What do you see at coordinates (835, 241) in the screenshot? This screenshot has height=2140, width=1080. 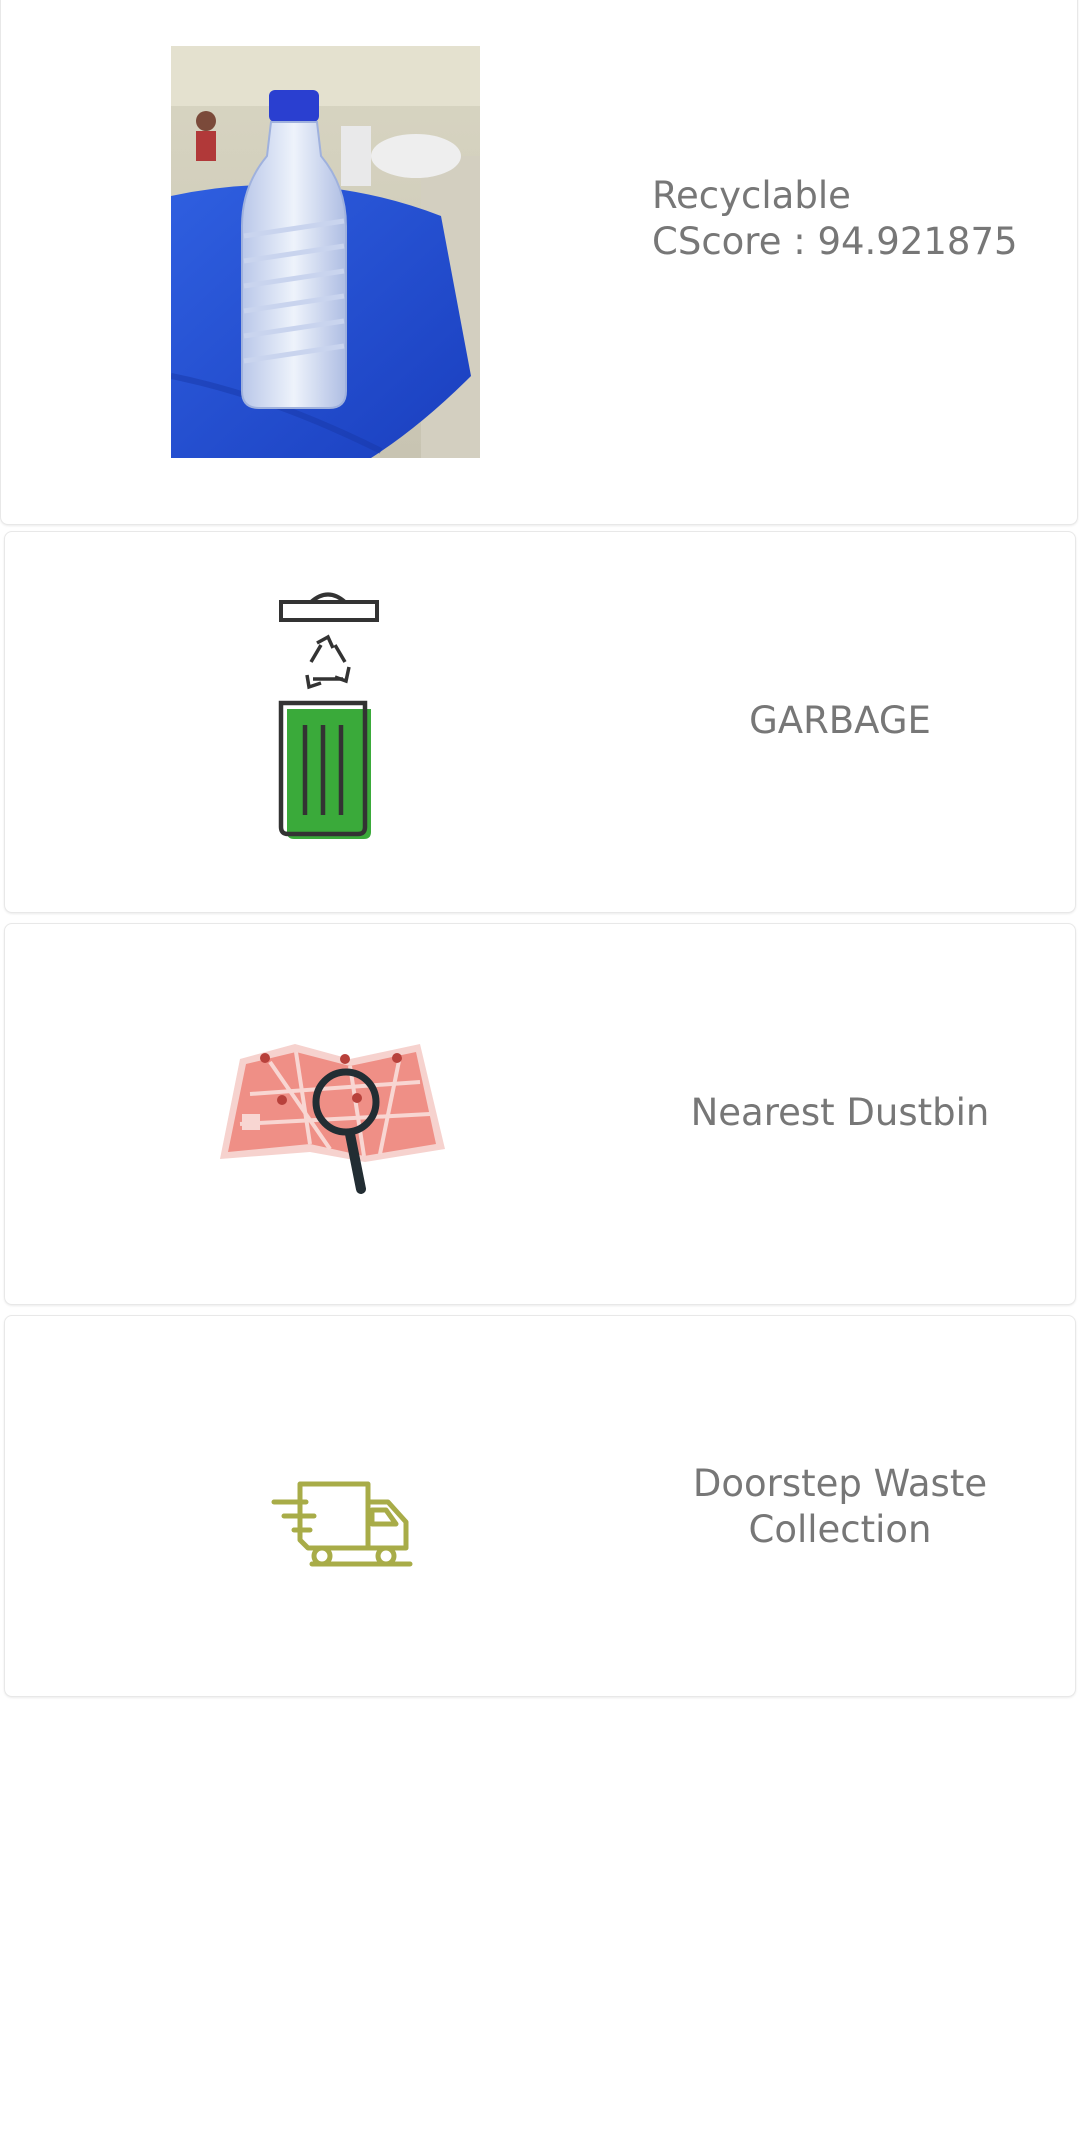 I see `classification-score: CScore : 94.921875` at bounding box center [835, 241].